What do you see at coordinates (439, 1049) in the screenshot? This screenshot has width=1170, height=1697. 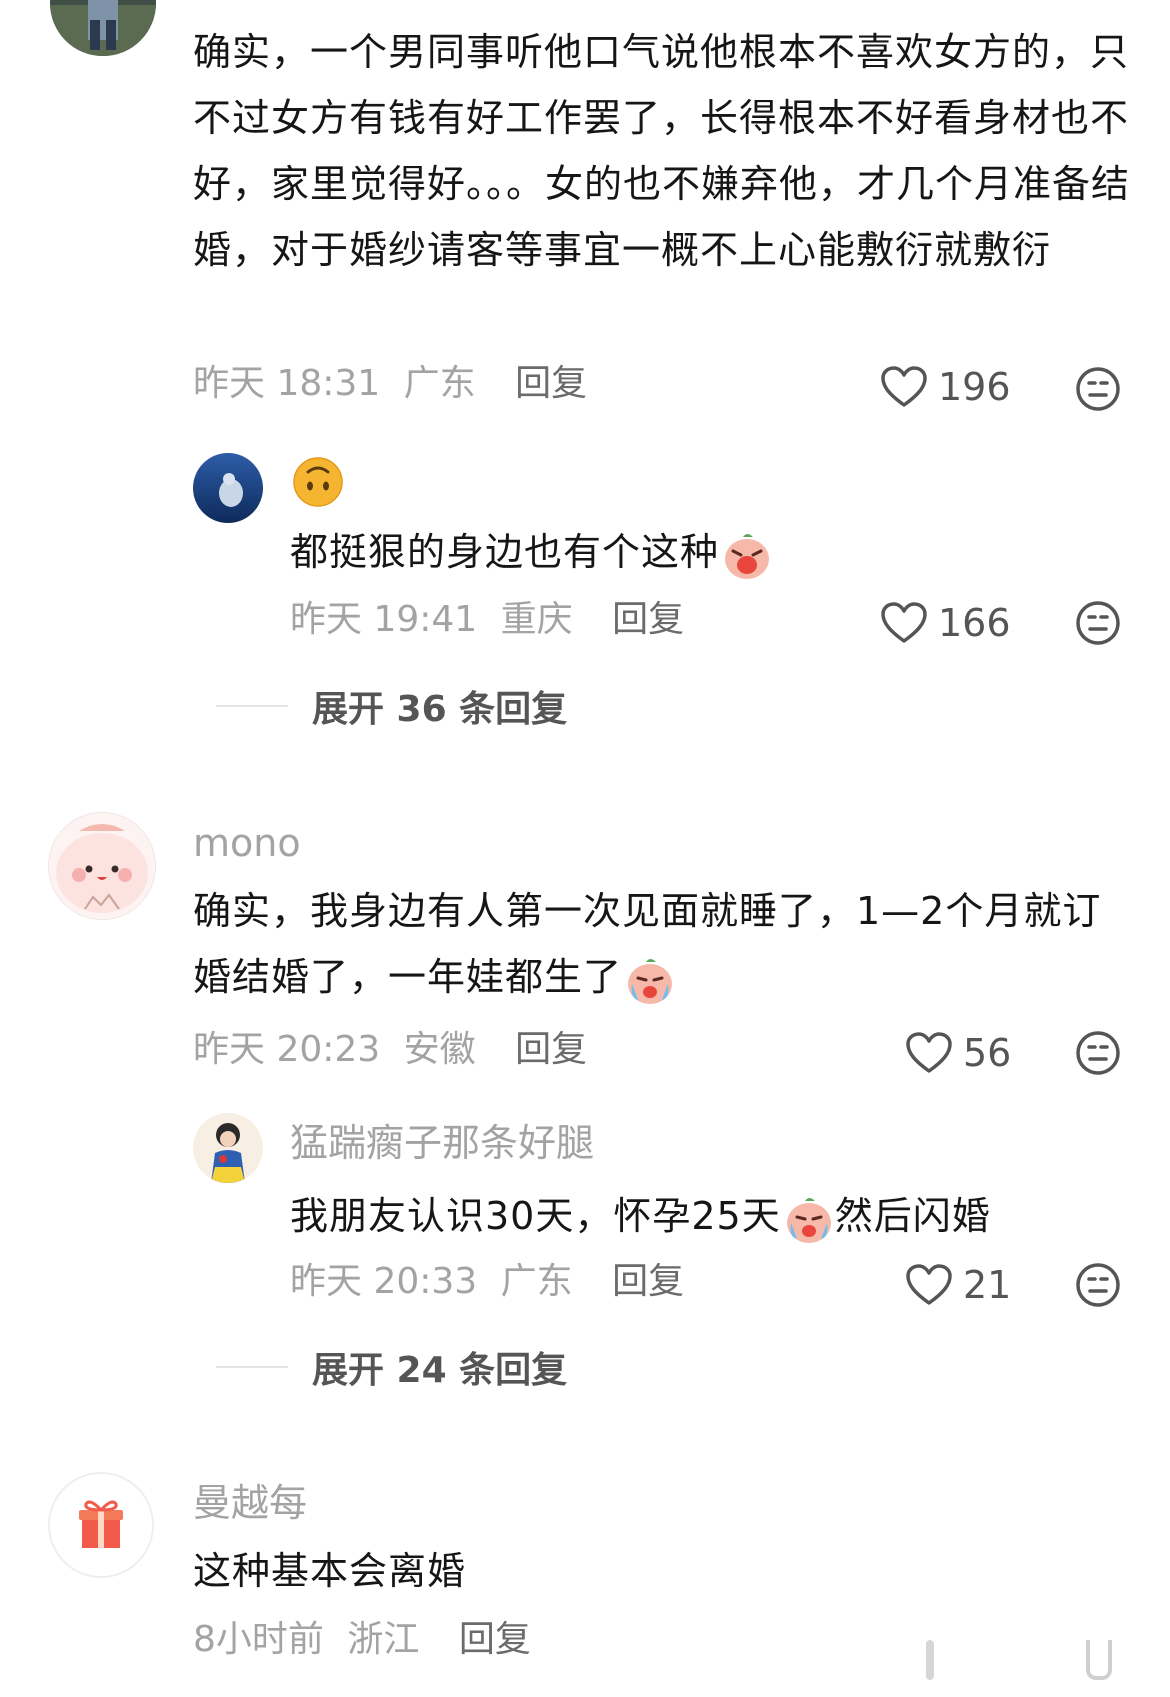 I see `comment-location: 安徽` at bounding box center [439, 1049].